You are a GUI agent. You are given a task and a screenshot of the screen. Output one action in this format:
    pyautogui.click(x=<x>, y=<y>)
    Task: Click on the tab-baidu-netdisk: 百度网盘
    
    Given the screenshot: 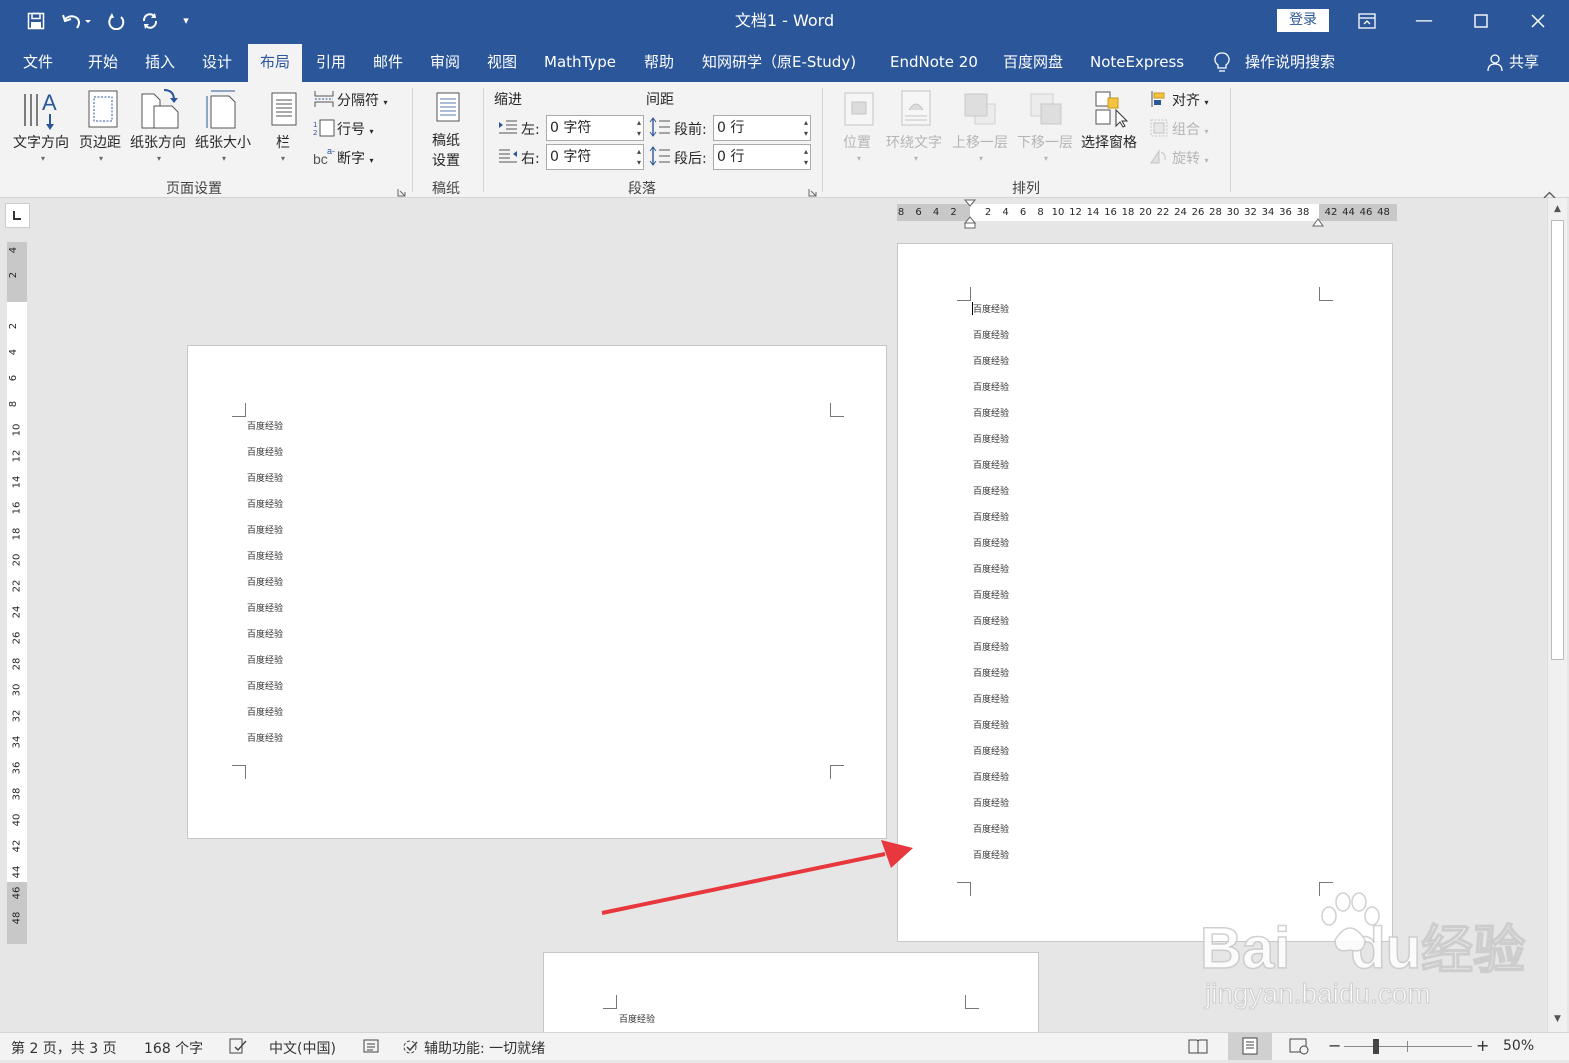 What is the action you would take?
    pyautogui.click(x=1033, y=62)
    